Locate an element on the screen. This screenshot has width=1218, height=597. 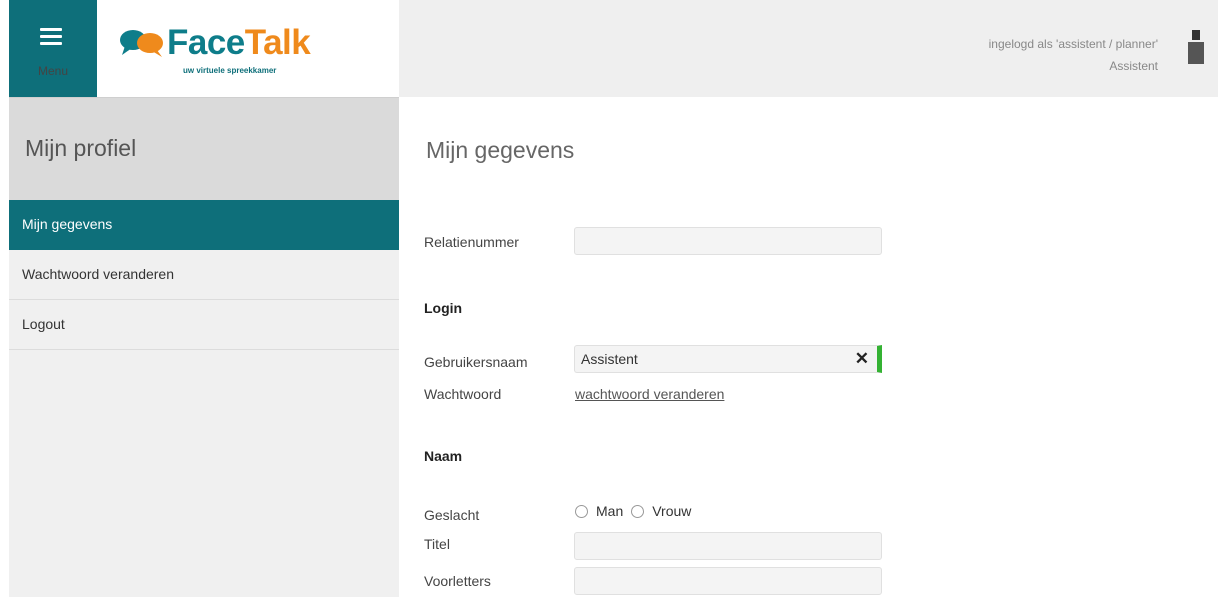
user-icon is located at coordinates (1196, 48).